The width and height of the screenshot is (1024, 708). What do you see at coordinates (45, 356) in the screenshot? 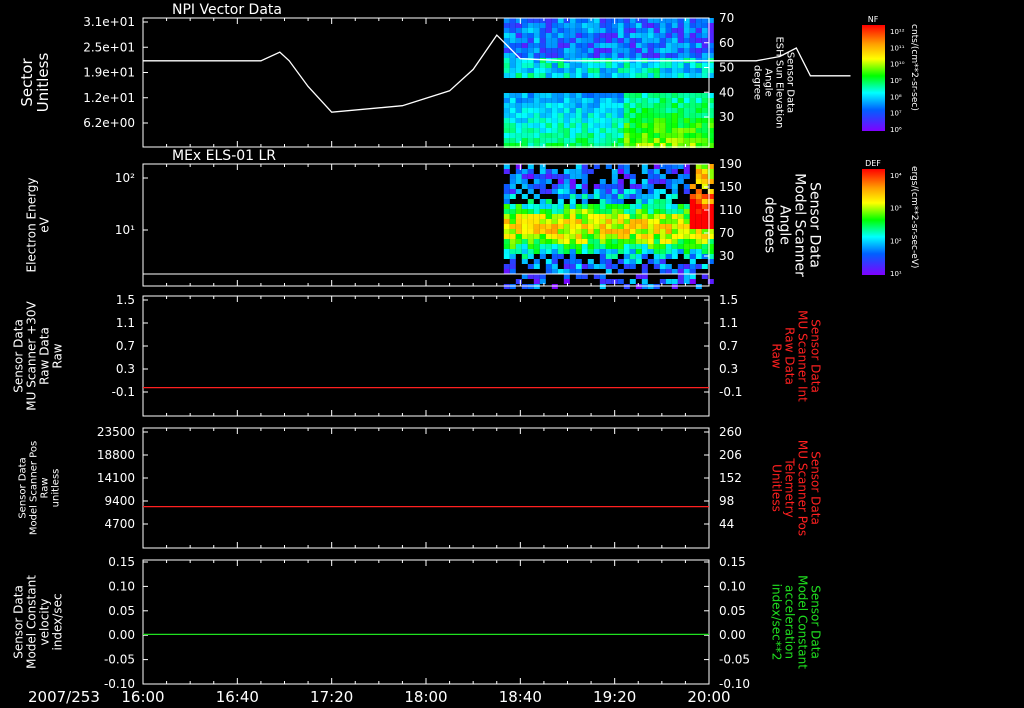
I see `panel-3-ylabel-line: Raw Data` at bounding box center [45, 356].